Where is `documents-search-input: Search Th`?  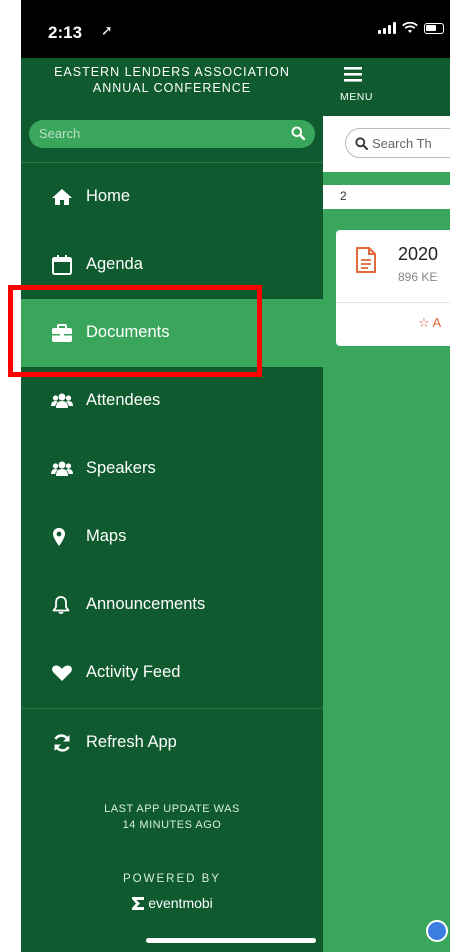 documents-search-input: Search Th is located at coordinates (397, 143).